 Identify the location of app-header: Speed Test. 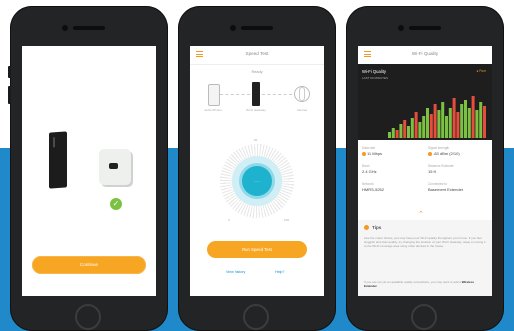
(257, 55).